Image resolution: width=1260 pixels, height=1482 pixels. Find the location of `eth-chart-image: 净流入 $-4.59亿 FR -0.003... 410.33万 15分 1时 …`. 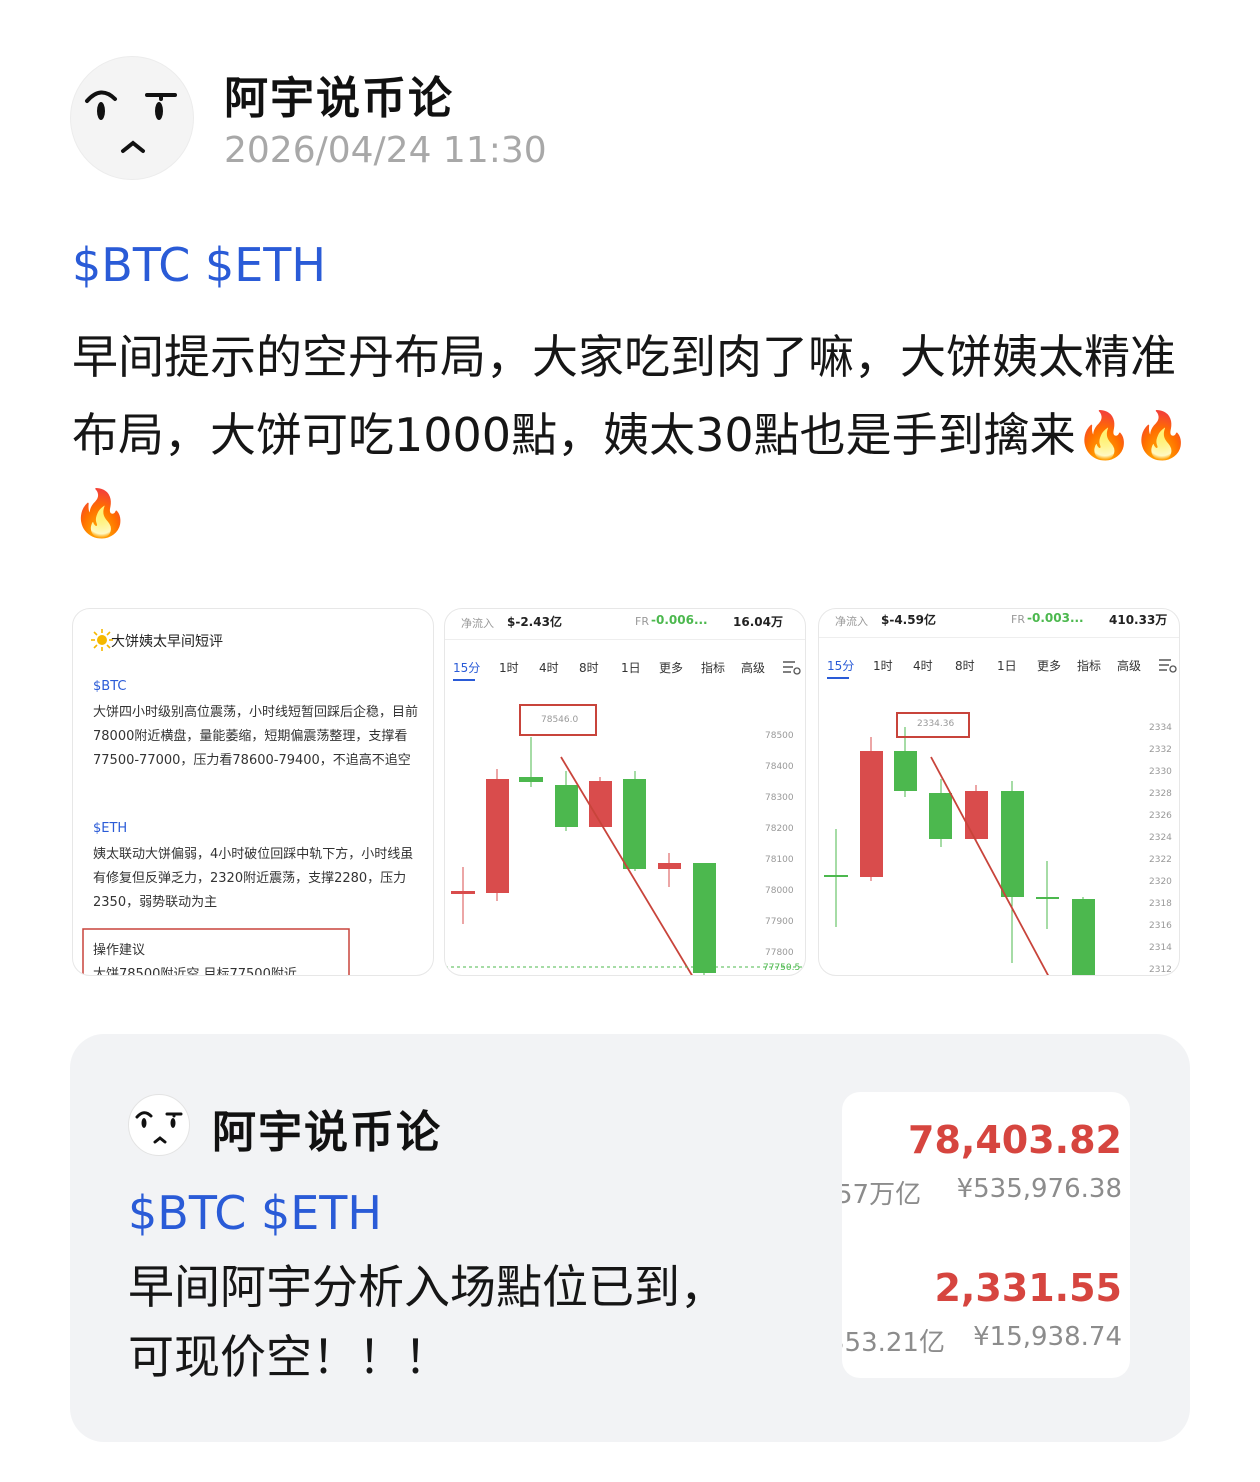

eth-chart-image: 净流入 $-4.59亿 FR -0.003... 410.33万 15分 1时 … is located at coordinates (999, 792).